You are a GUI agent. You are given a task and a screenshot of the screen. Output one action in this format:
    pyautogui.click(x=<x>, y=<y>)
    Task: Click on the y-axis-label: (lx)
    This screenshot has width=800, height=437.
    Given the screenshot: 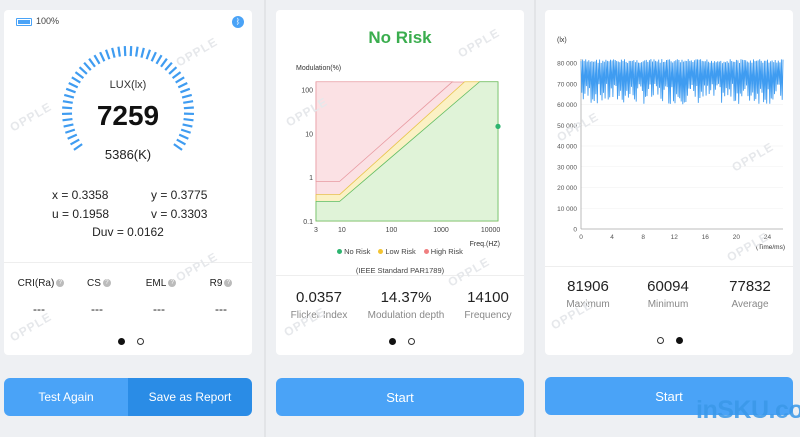 What is the action you would take?
    pyautogui.click(x=562, y=40)
    